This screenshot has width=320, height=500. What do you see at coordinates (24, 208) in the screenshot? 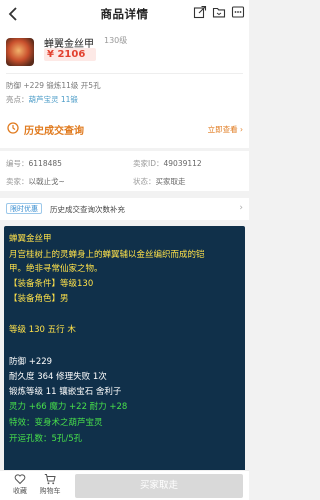
I see `promo-badge: 限时优惠` at bounding box center [24, 208].